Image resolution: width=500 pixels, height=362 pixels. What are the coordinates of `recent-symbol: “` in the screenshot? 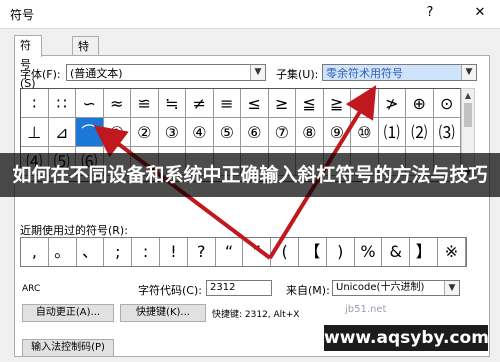 It's located at (230, 252).